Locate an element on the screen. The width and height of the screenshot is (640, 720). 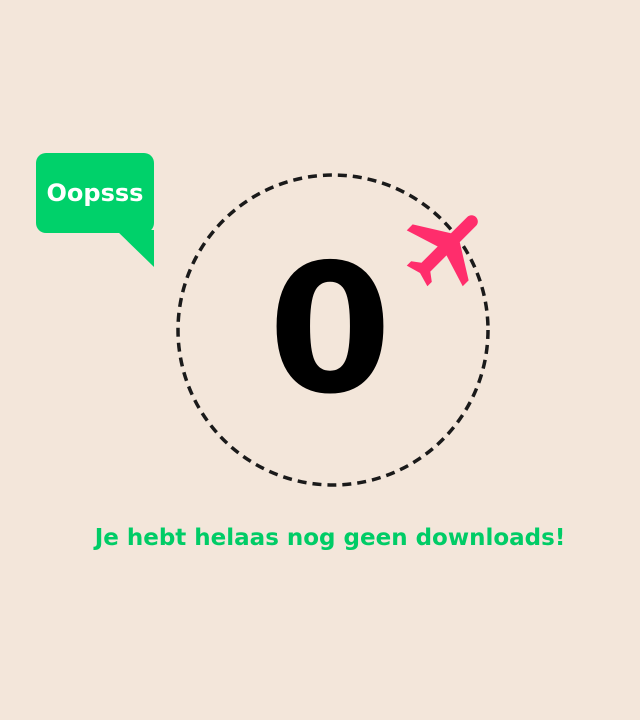
speech-bubble-tail is located at coordinates (135, 248).